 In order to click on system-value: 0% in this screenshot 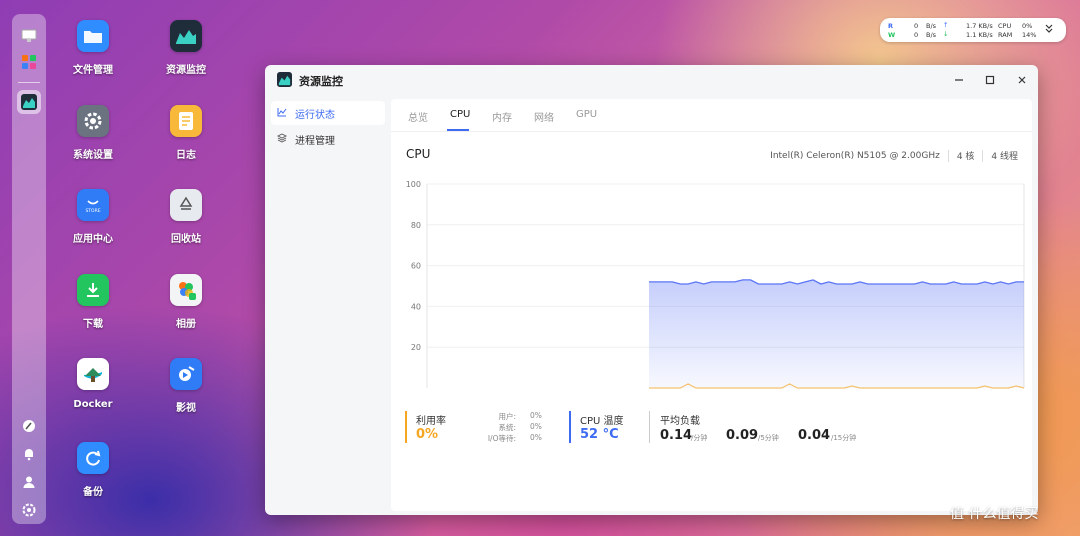, I will do `click(536, 426)`.